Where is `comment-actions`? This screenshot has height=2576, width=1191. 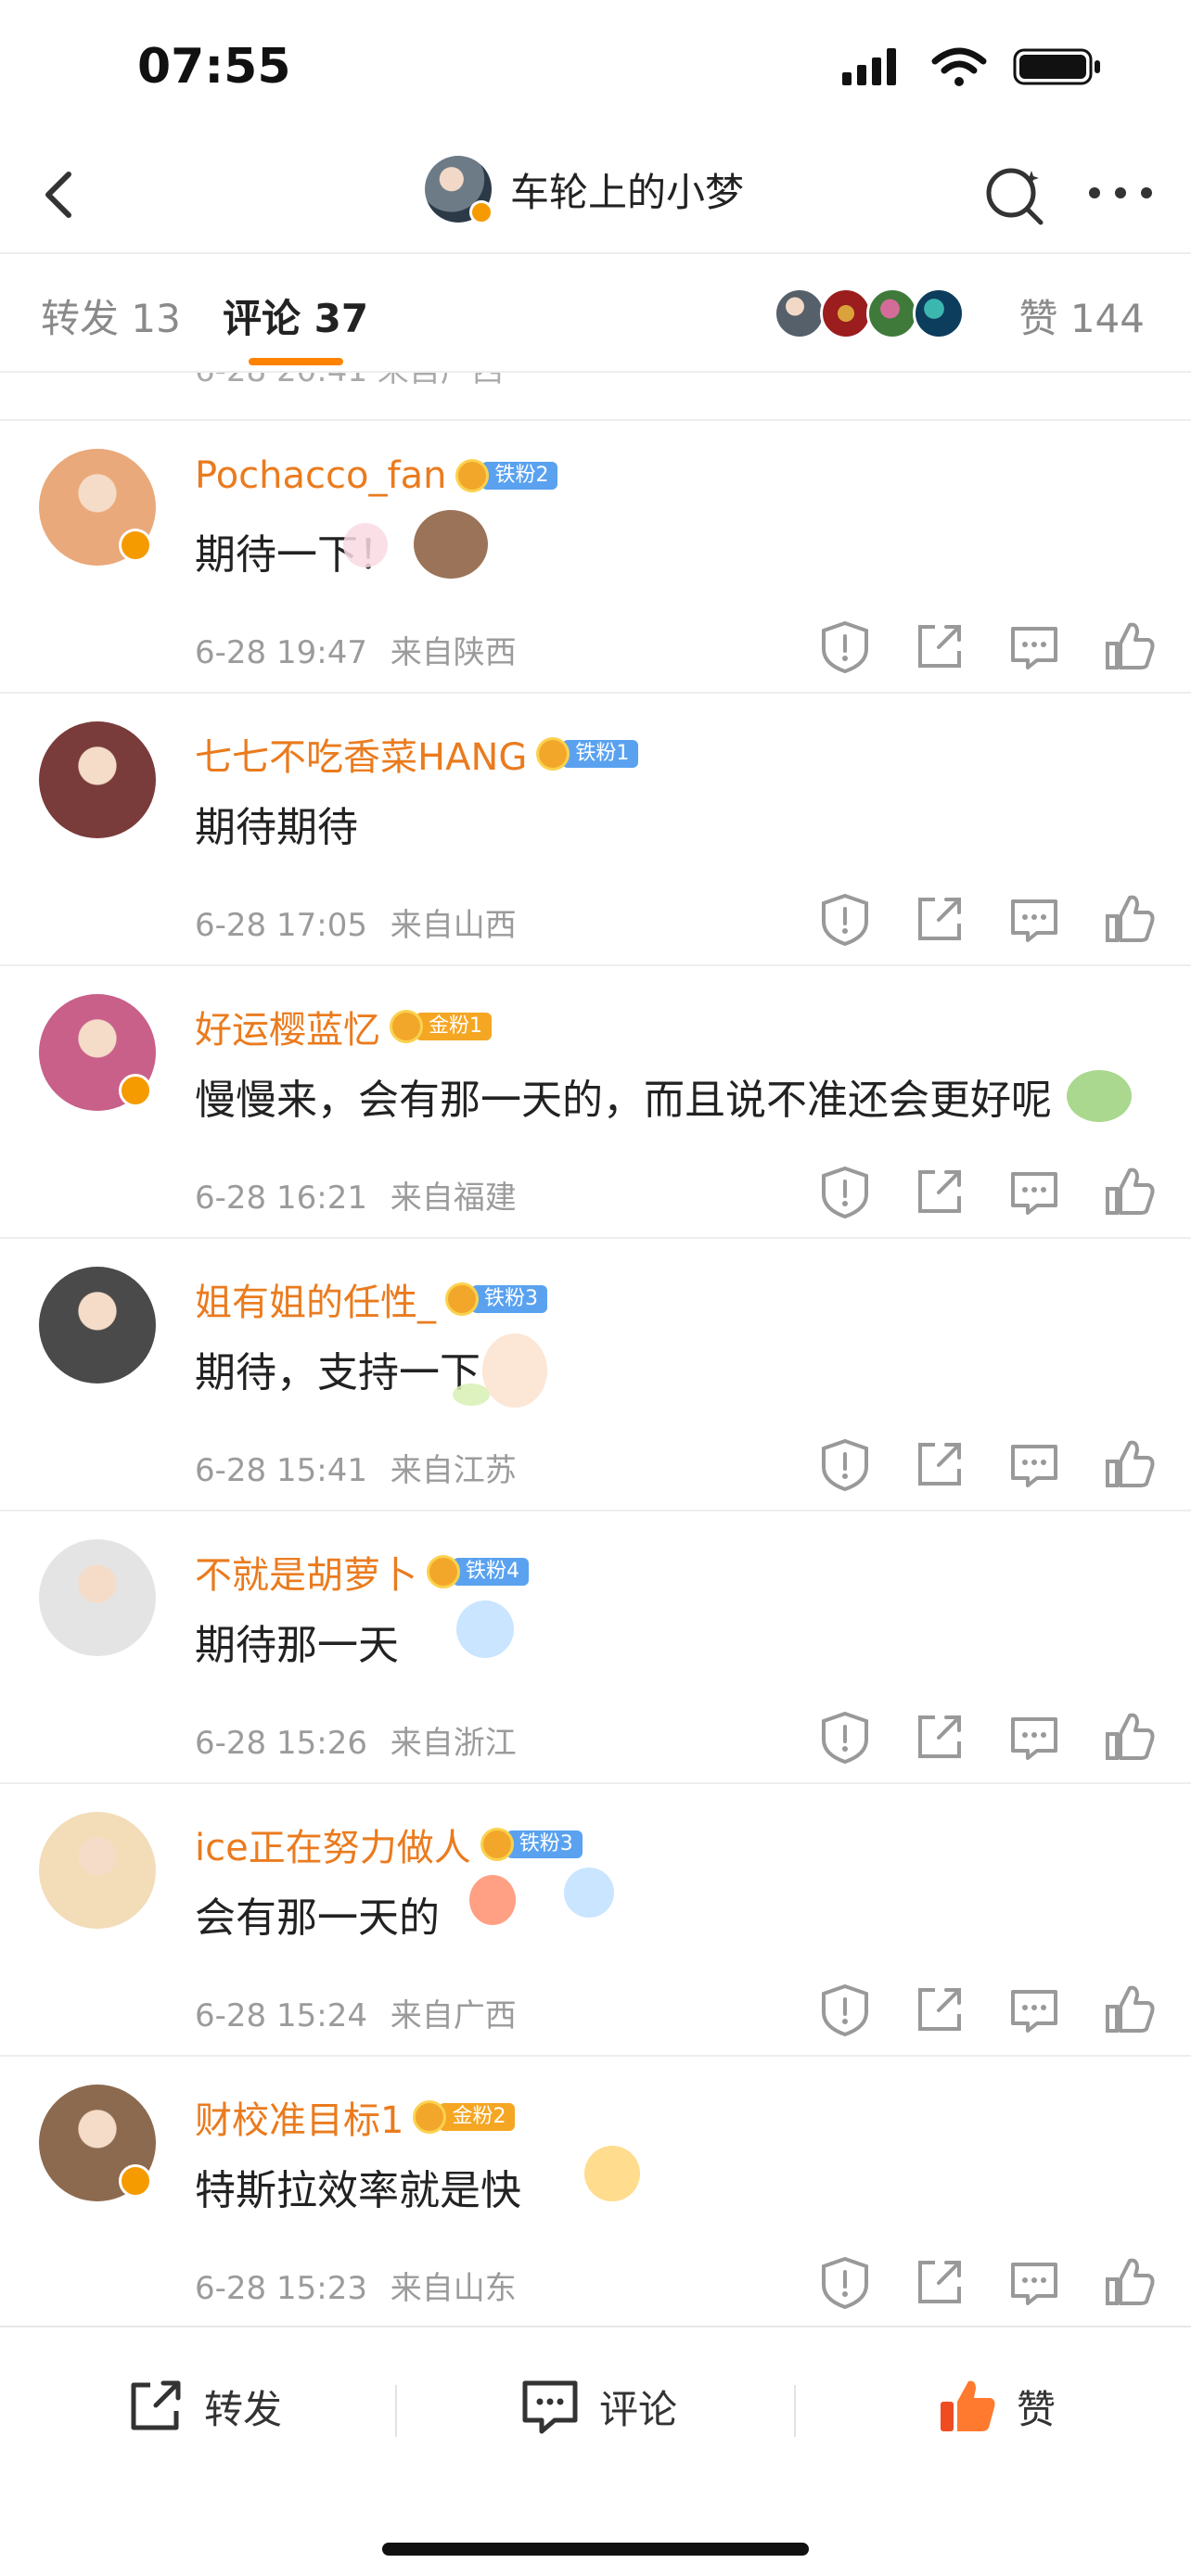
comment-actions is located at coordinates (987, 1191).